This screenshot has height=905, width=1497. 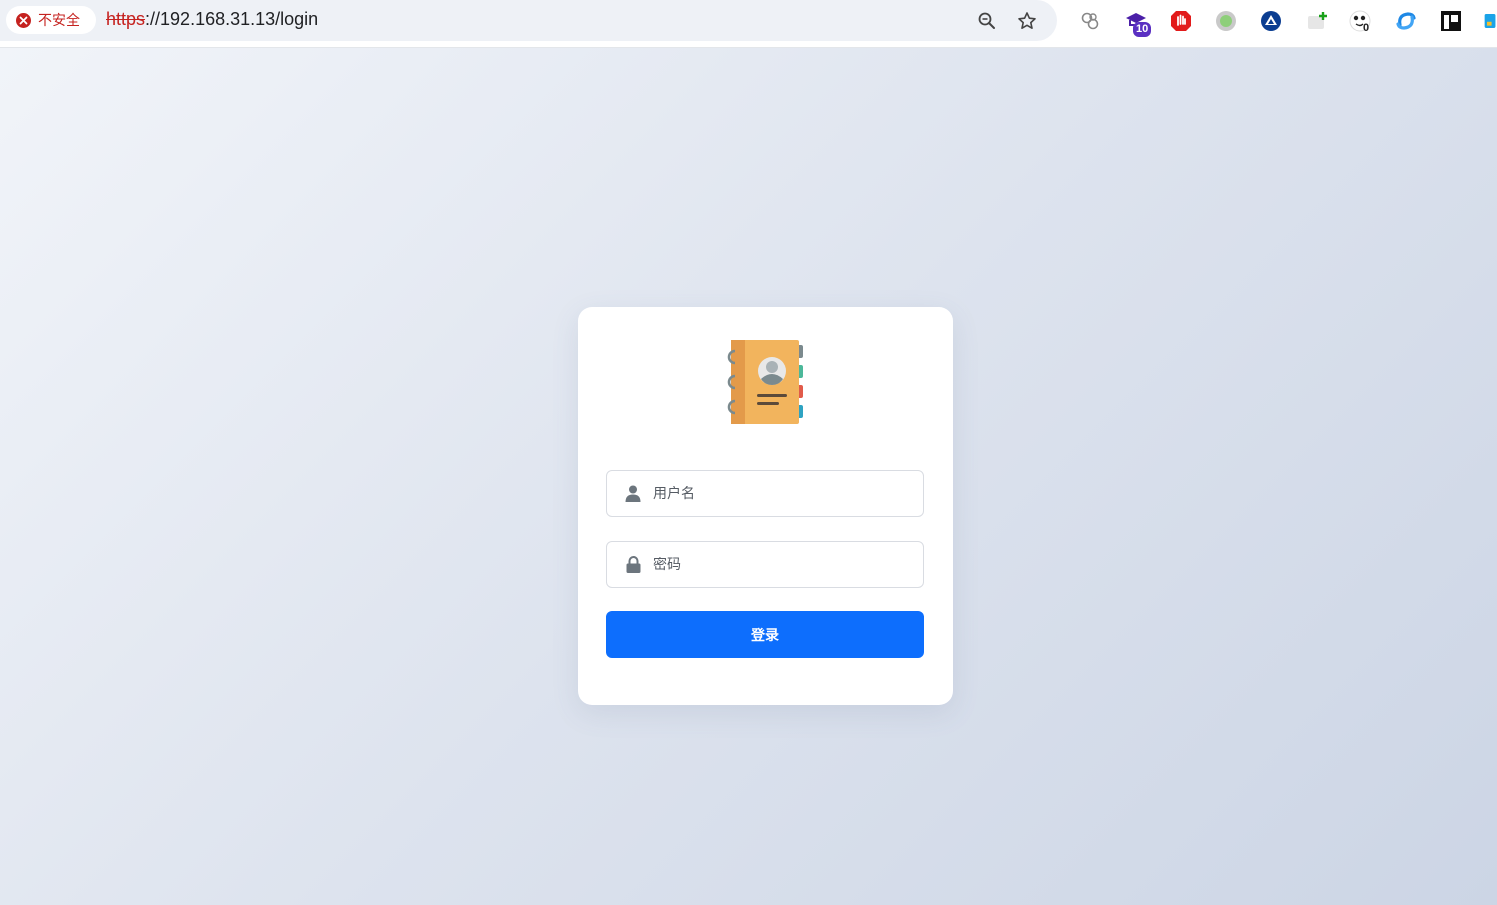 I want to click on login-card: 登录, so click(x=765, y=506).